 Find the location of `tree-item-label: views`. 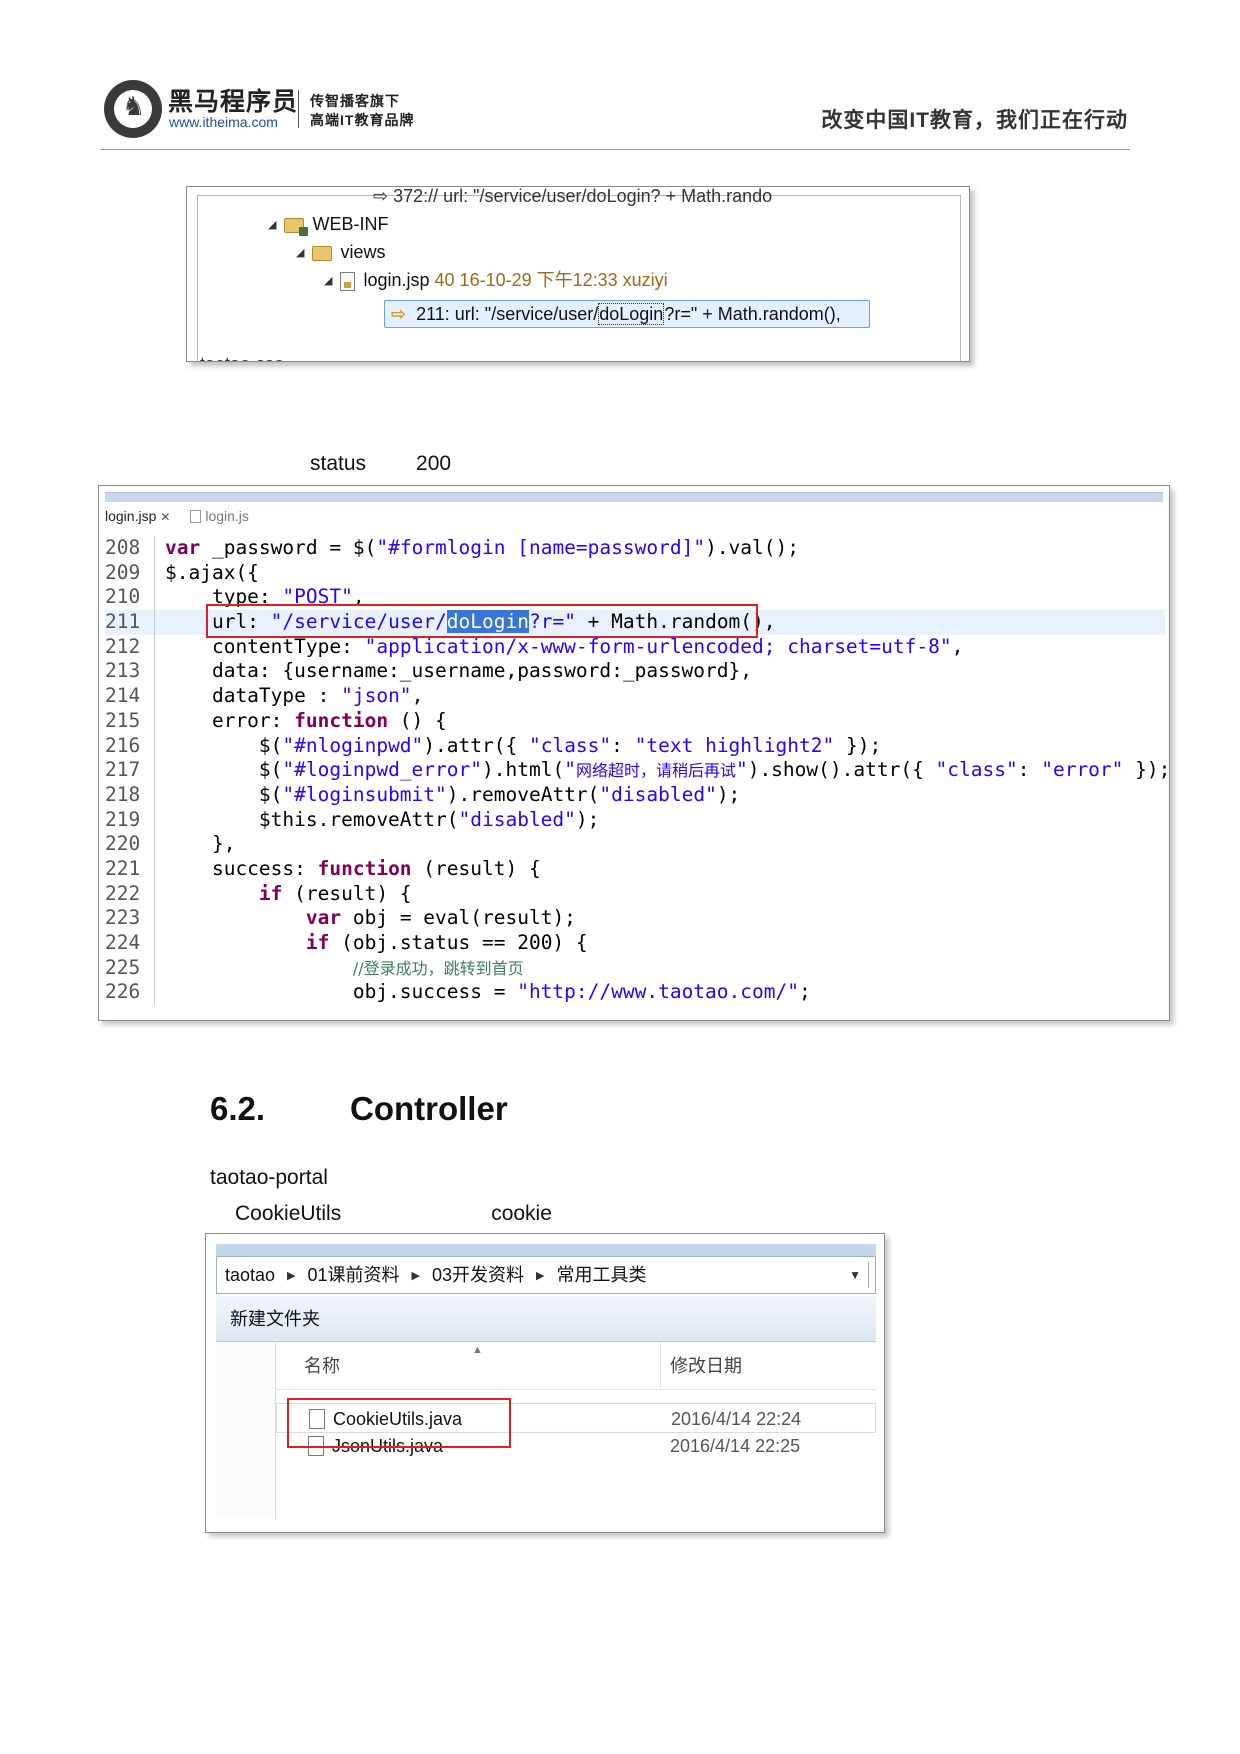

tree-item-label: views is located at coordinates (363, 252).